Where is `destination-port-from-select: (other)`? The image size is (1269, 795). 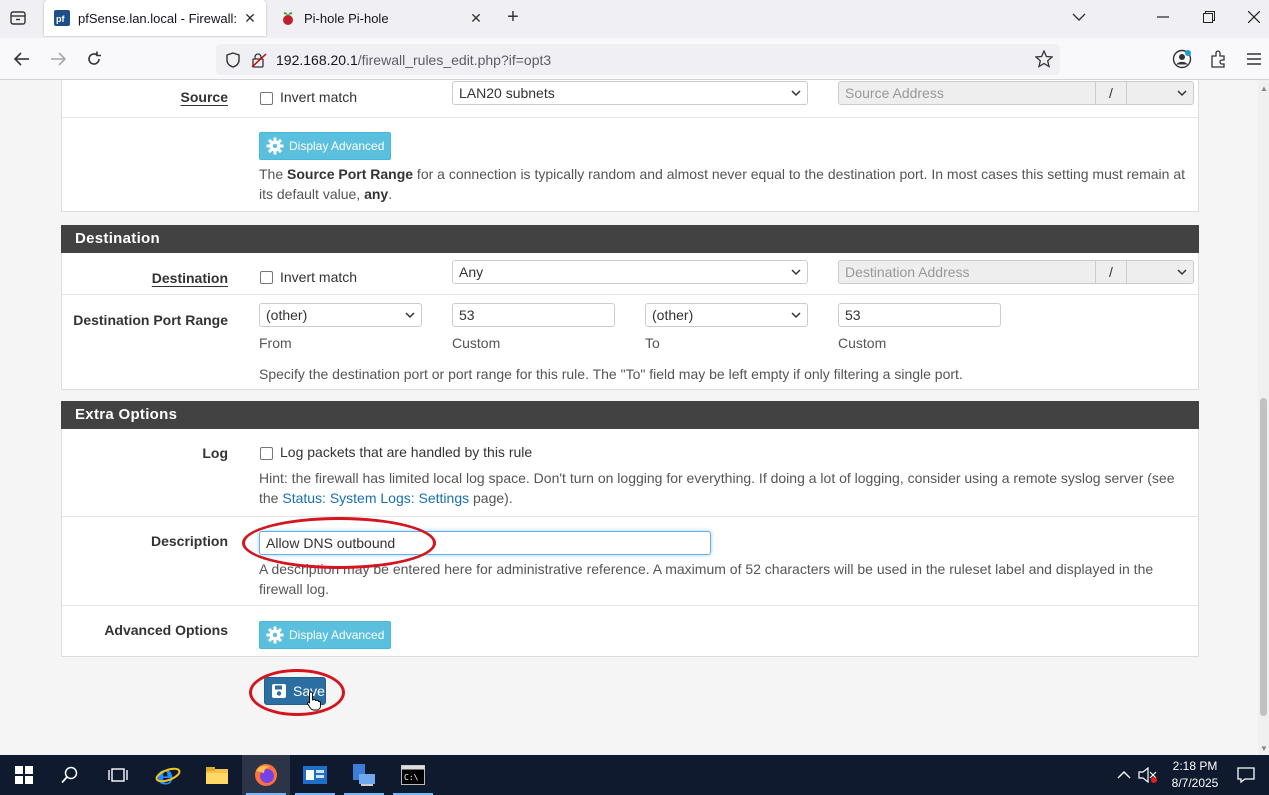
destination-port-from-select: (other) is located at coordinates (340, 315).